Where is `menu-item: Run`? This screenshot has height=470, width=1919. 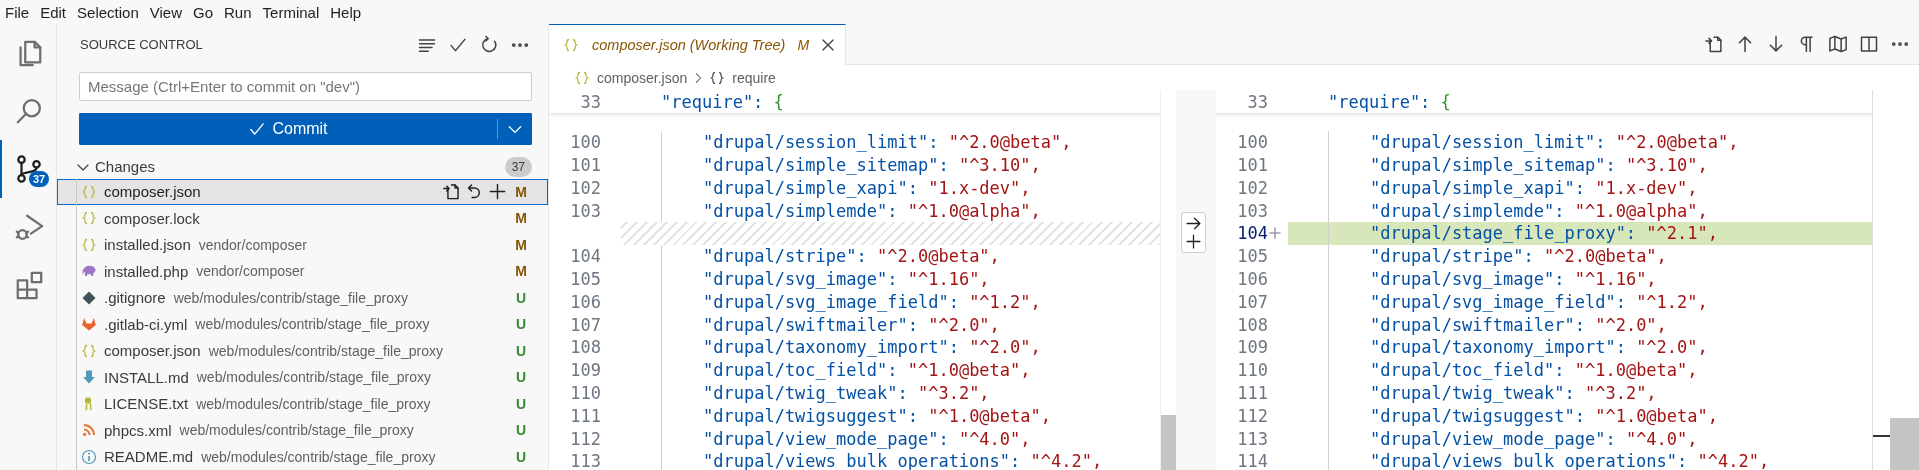 menu-item: Run is located at coordinates (238, 12).